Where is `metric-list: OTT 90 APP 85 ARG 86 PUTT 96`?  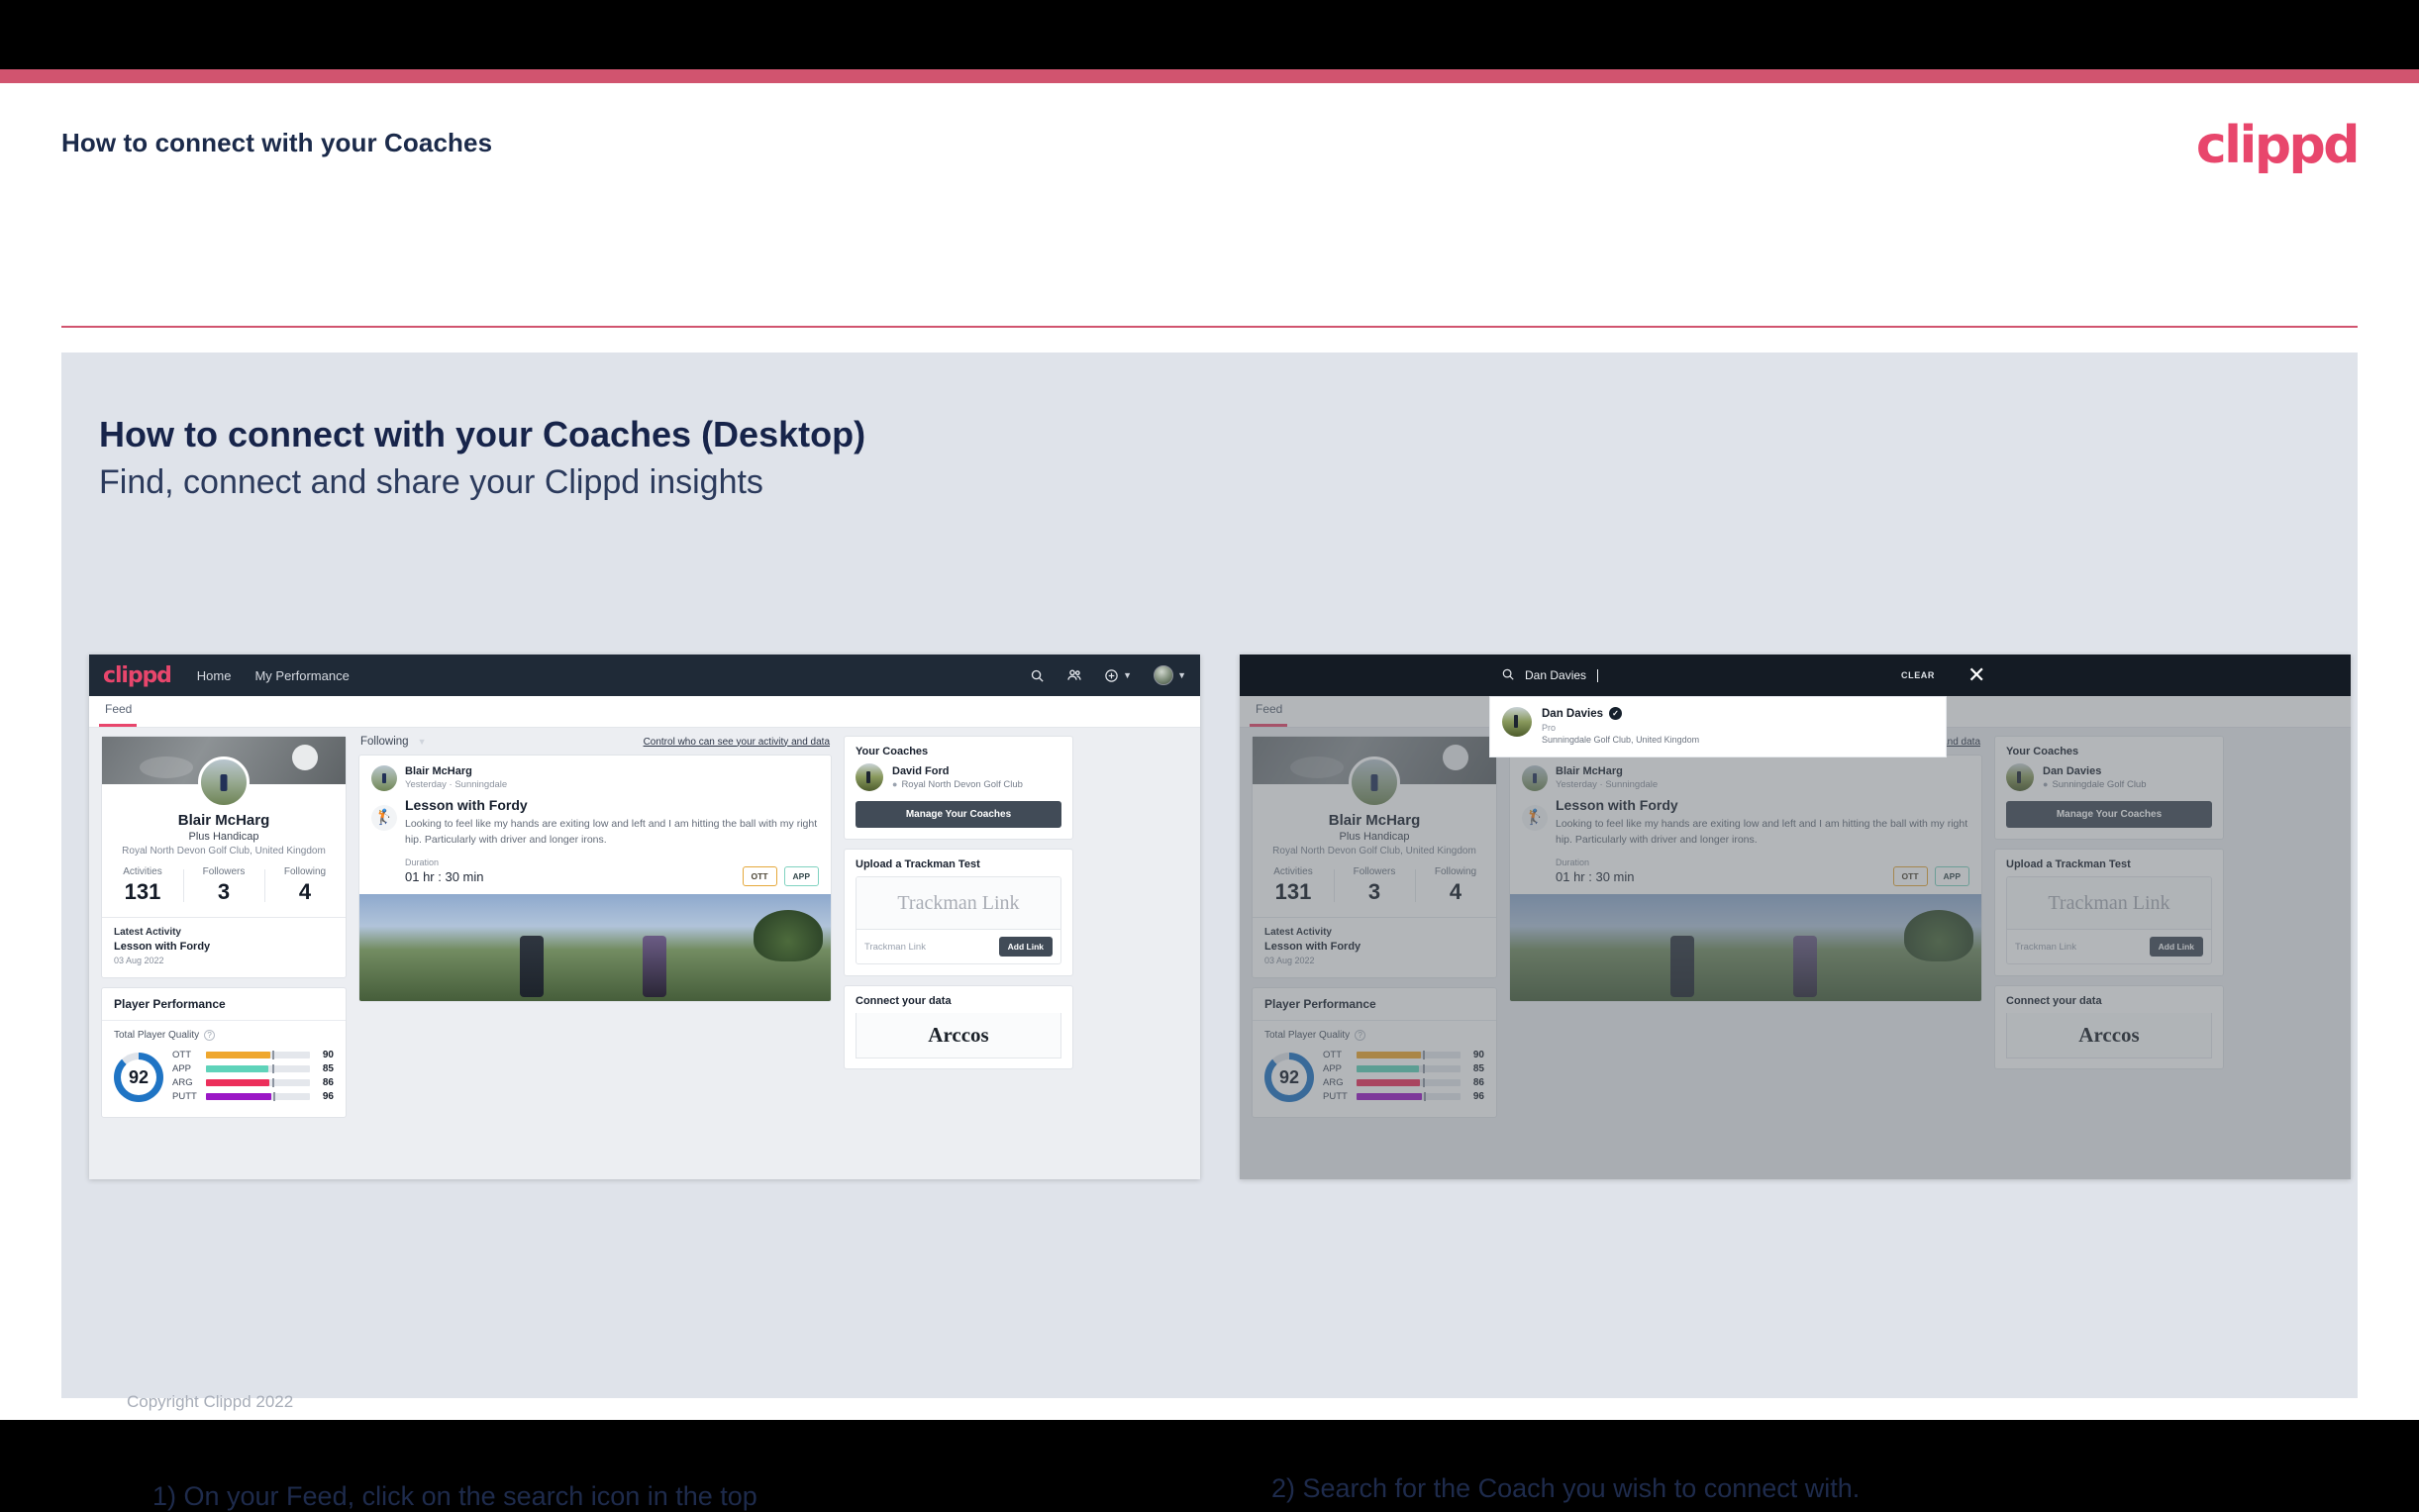
metric-list: OTT 90 APP 85 ARG 86 PUTT 96 is located at coordinates (253, 1077).